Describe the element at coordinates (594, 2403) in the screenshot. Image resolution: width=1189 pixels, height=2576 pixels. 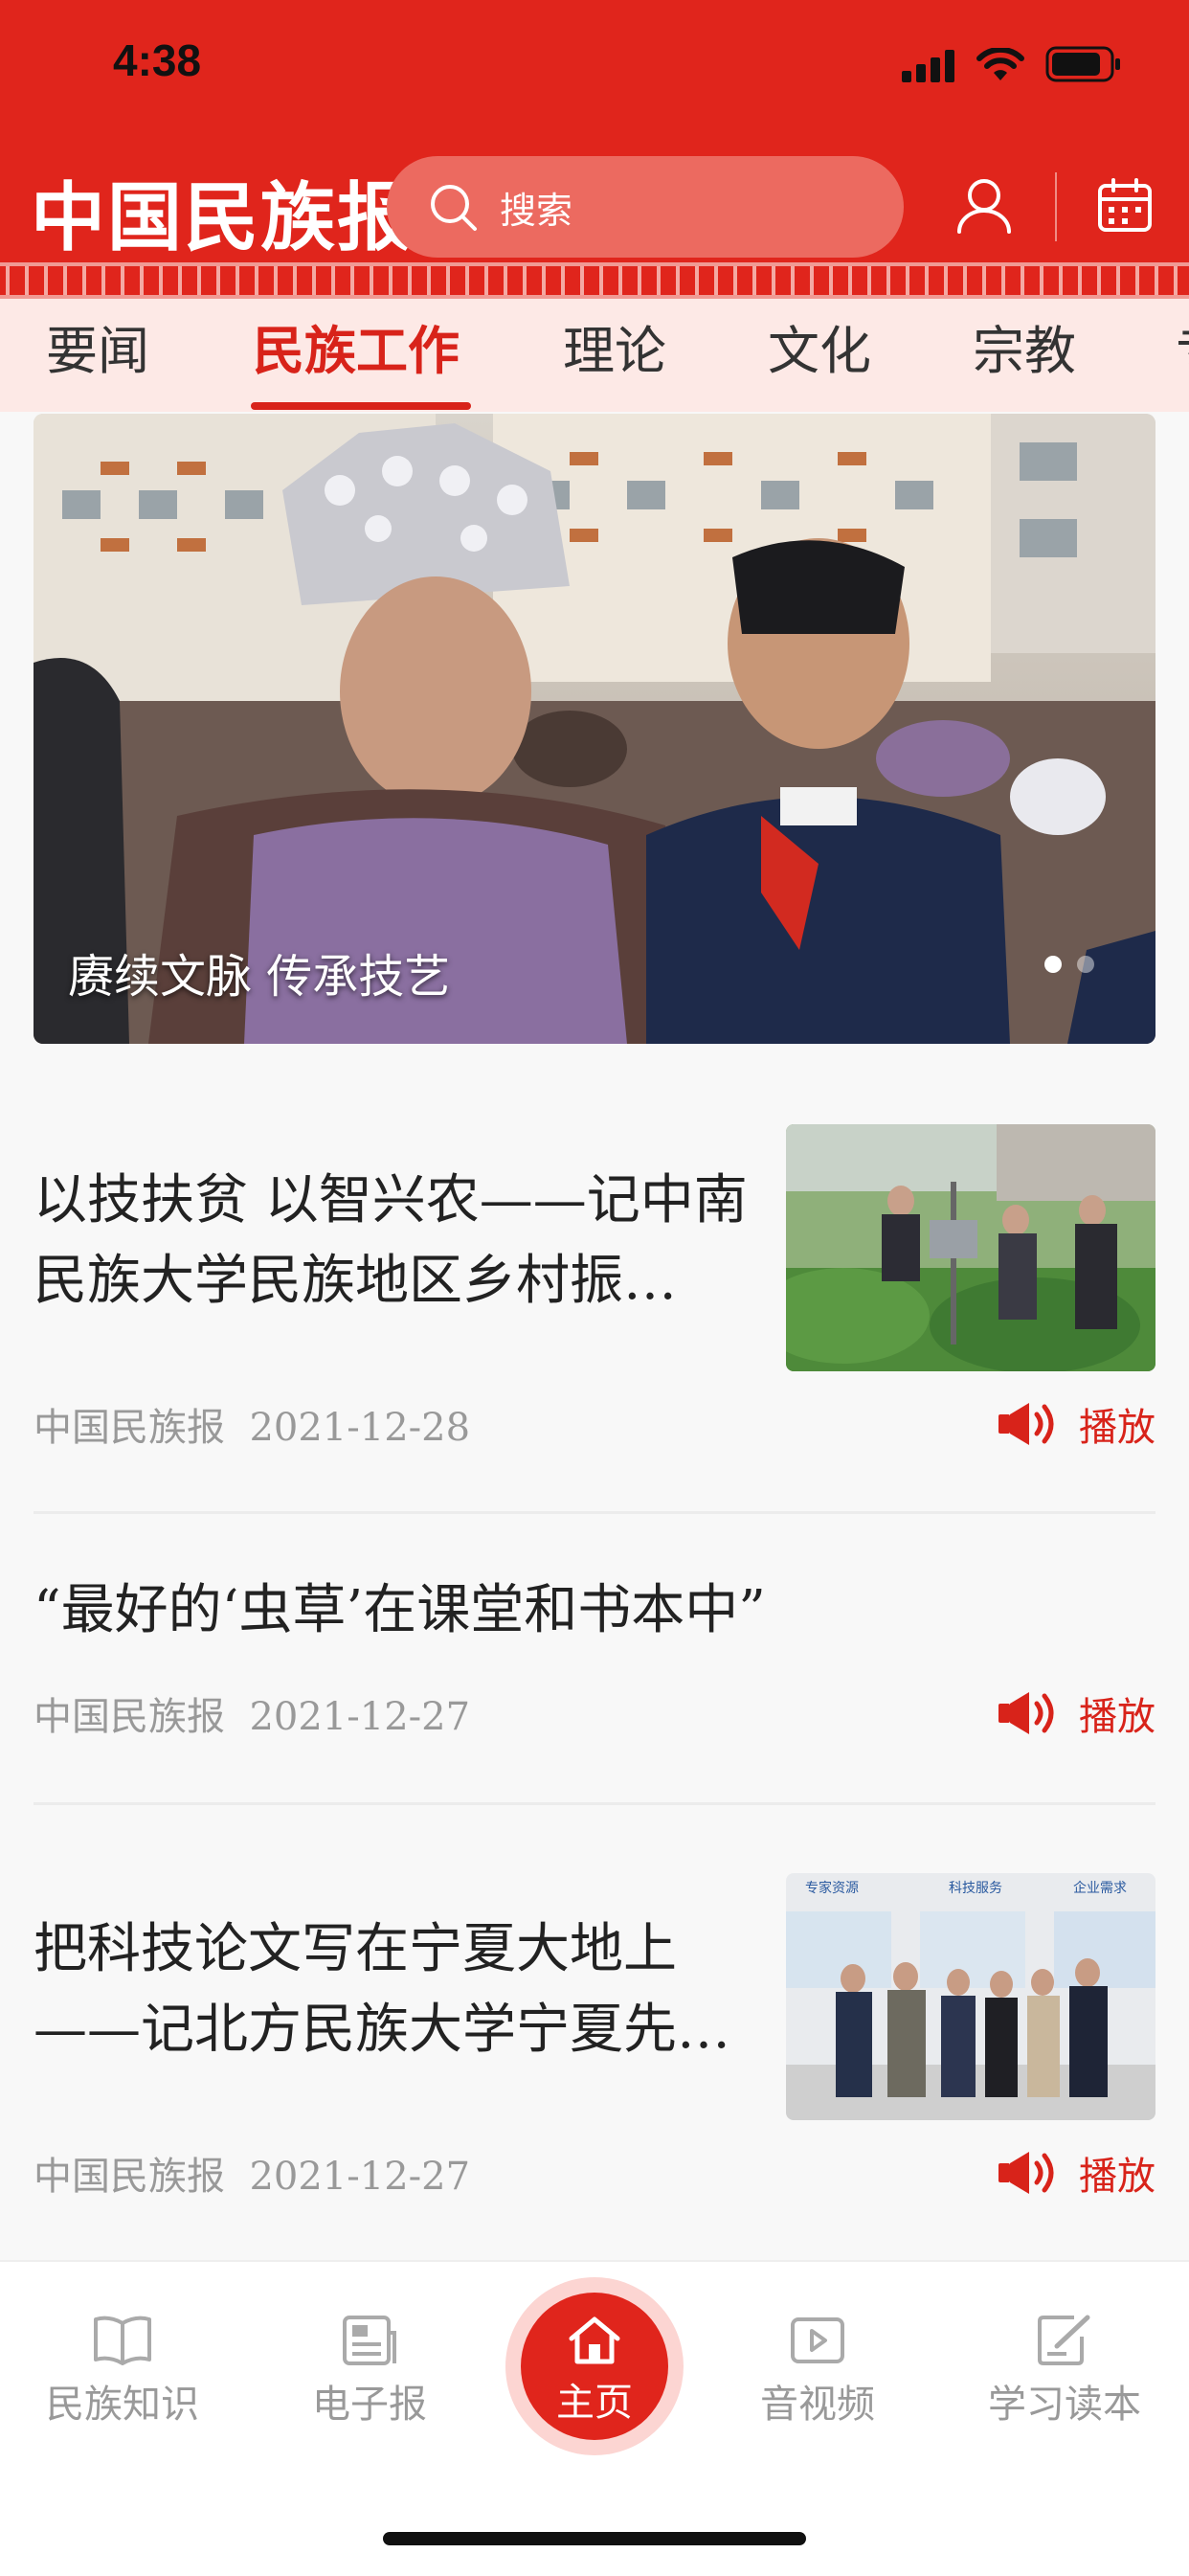
I see `nav-label: 主页` at that location.